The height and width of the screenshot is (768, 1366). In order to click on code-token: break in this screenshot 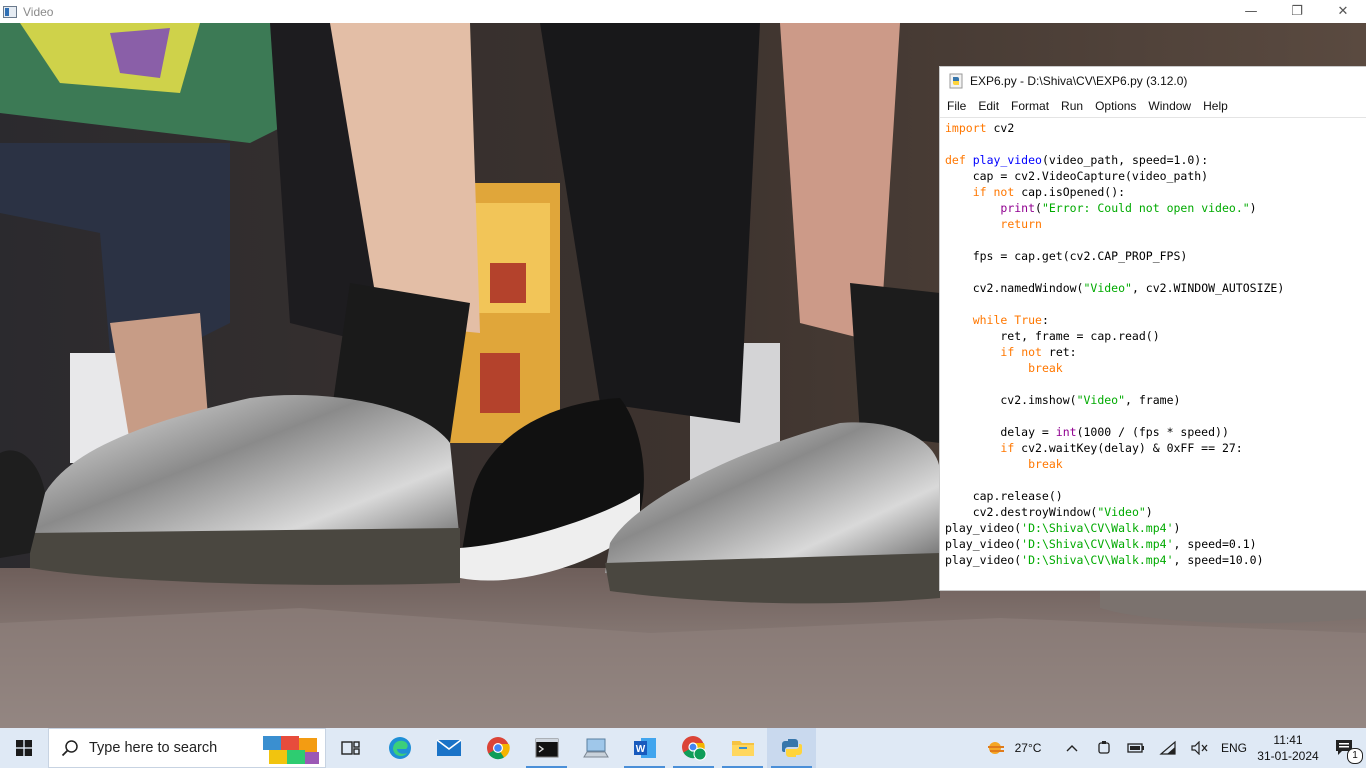, I will do `click(1045, 464)`.